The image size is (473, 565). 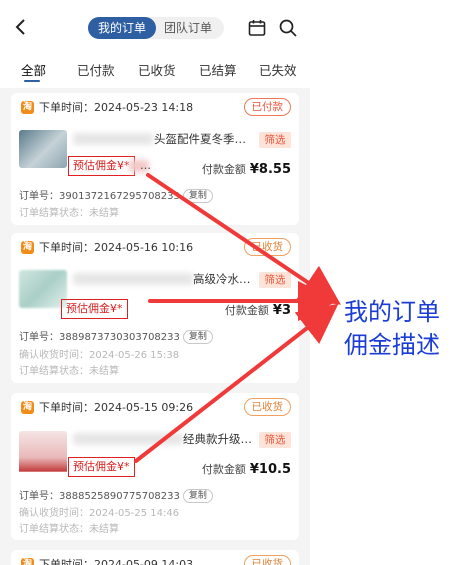 I want to click on annotation-label: 我的订单 佣金描述, so click(x=404, y=329).